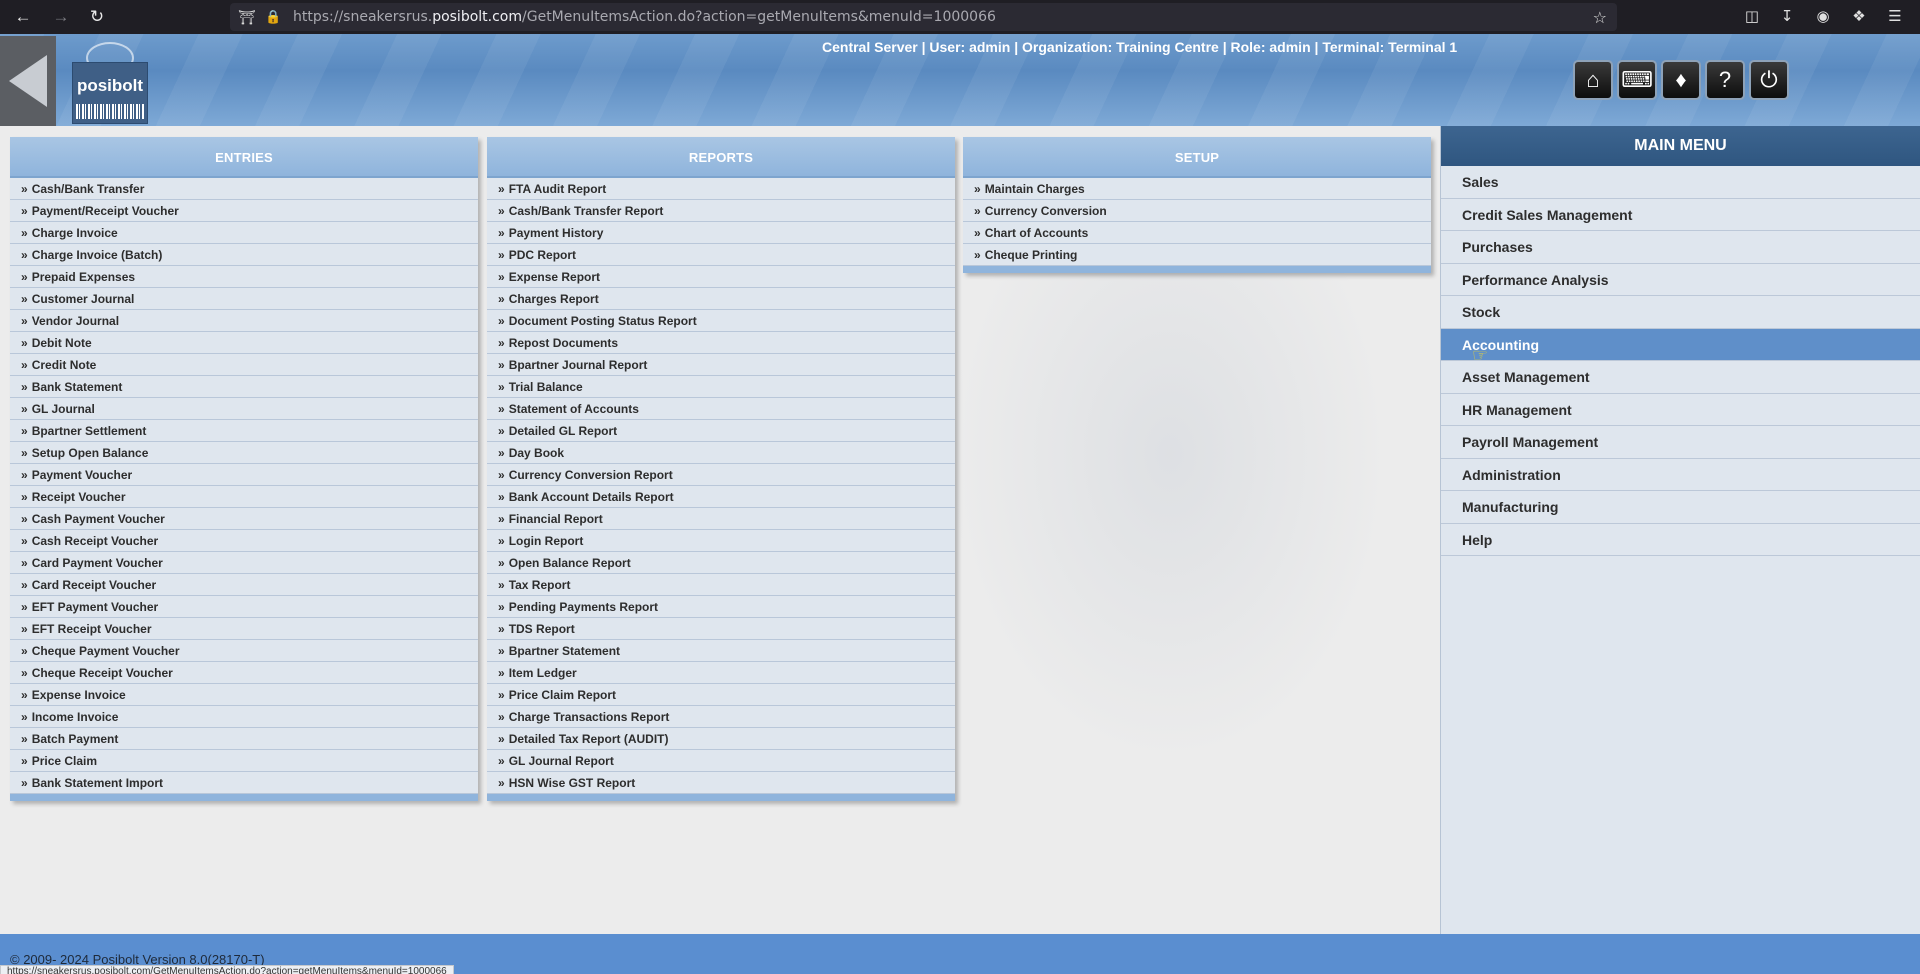 Image resolution: width=1920 pixels, height=974 pixels. Describe the element at coordinates (721, 761) in the screenshot. I see `reports-item-gl-journal-report: » GL Journal Report` at that location.